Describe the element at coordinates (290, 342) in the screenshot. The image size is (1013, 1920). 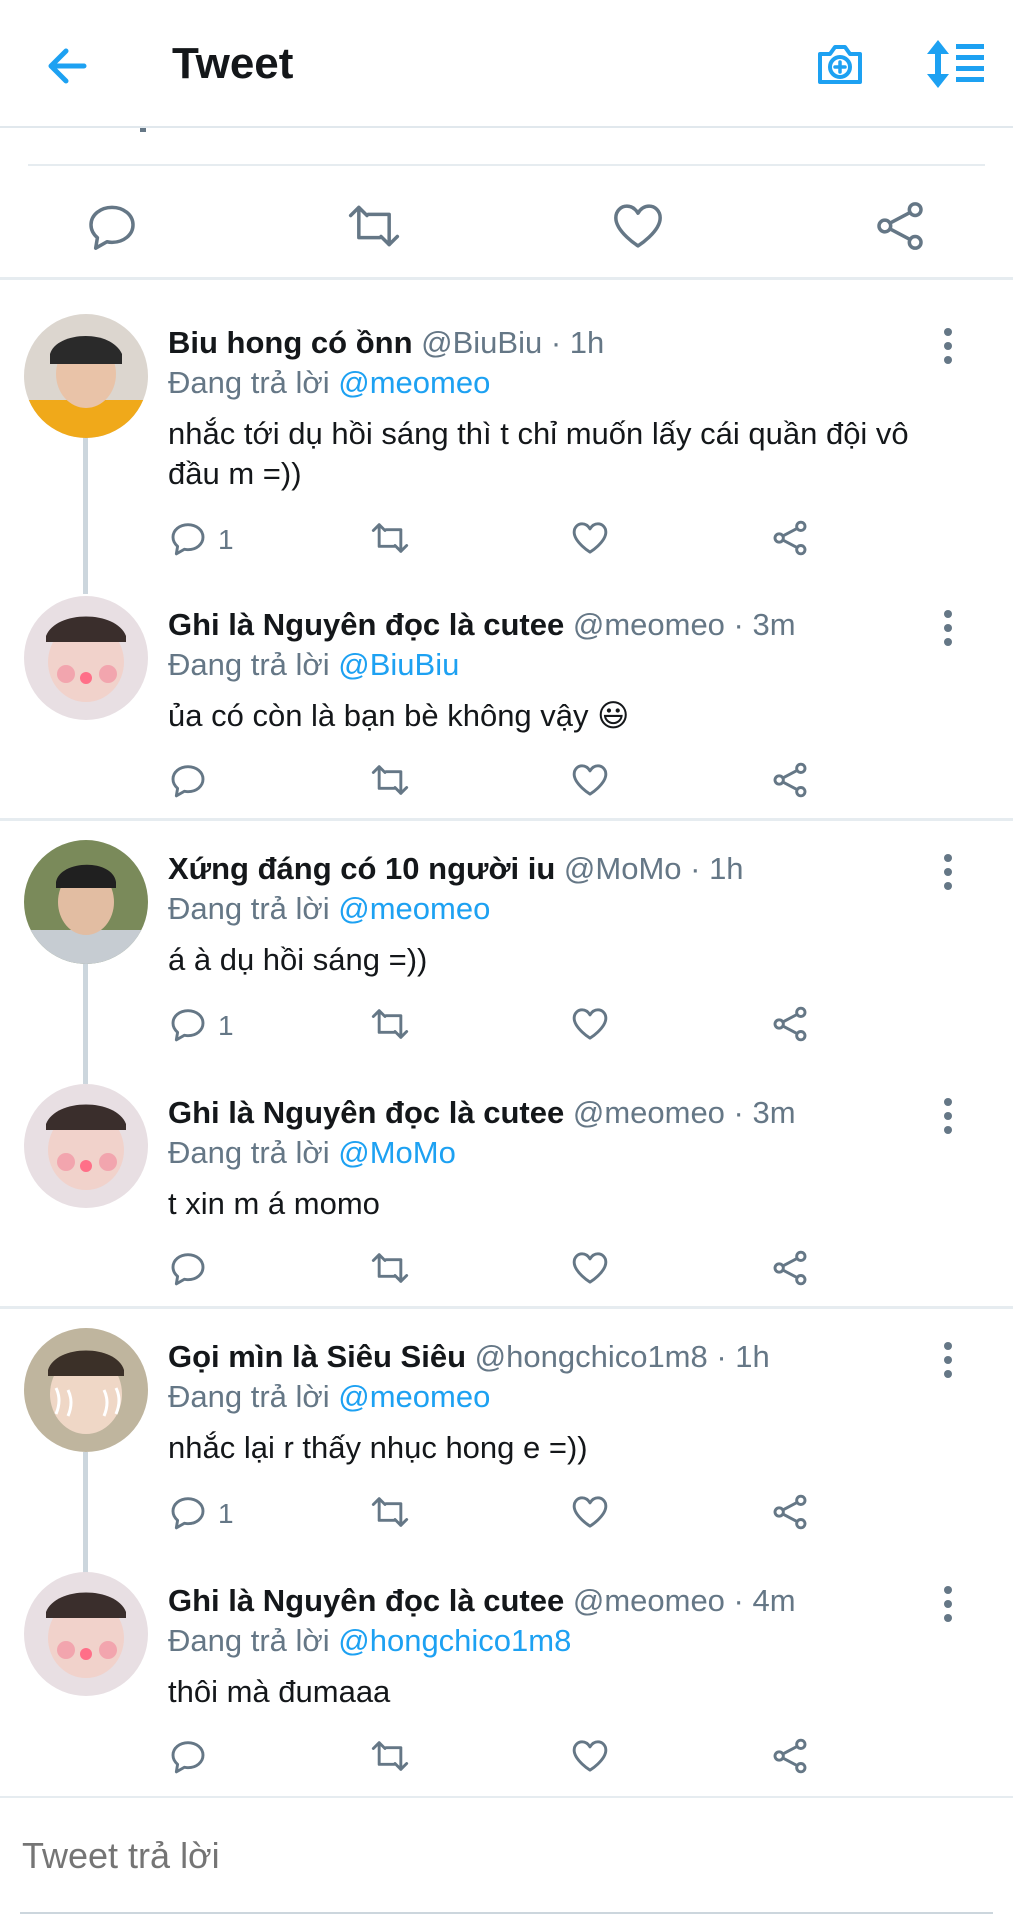
I see `author-name: Biu hong có ồnn` at that location.